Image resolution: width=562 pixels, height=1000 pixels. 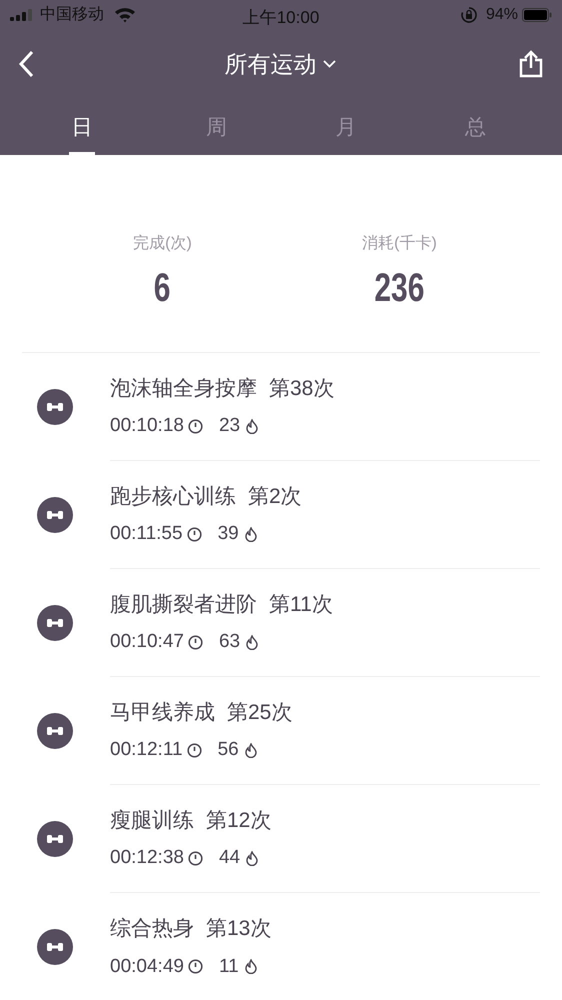 I want to click on workout-calories: 44, so click(x=229, y=858).